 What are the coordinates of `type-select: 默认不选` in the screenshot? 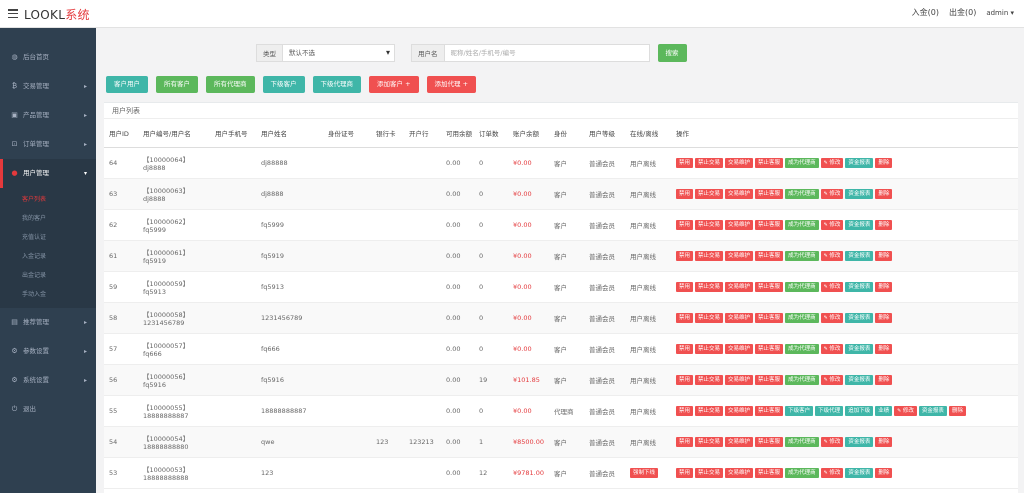 It's located at (339, 53).